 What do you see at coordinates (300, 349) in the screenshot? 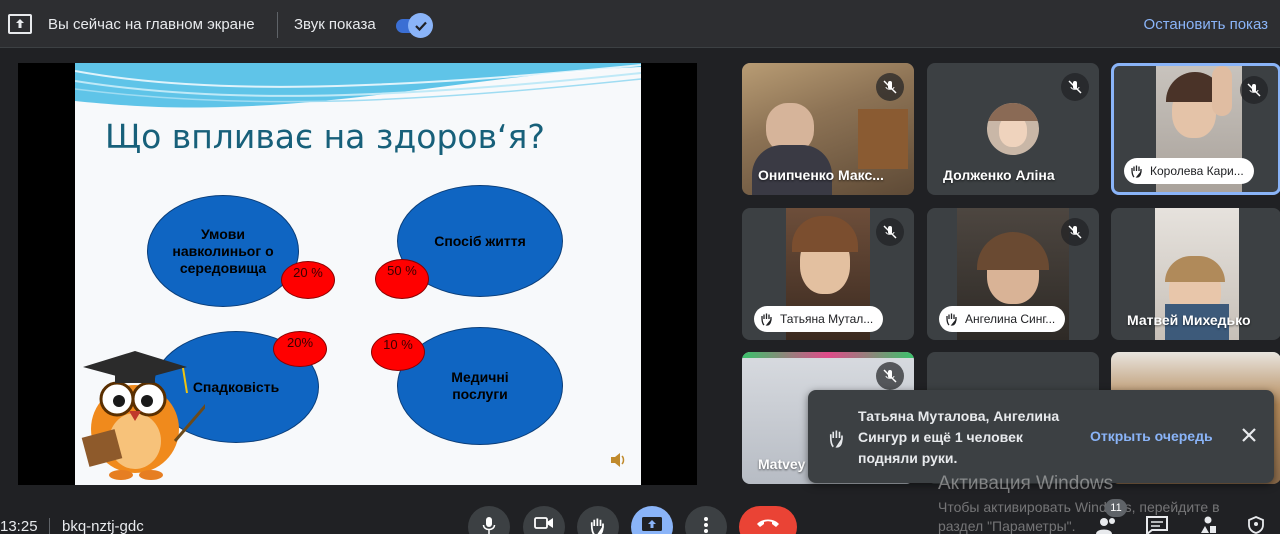
I see `percent-badge: 20%` at bounding box center [300, 349].